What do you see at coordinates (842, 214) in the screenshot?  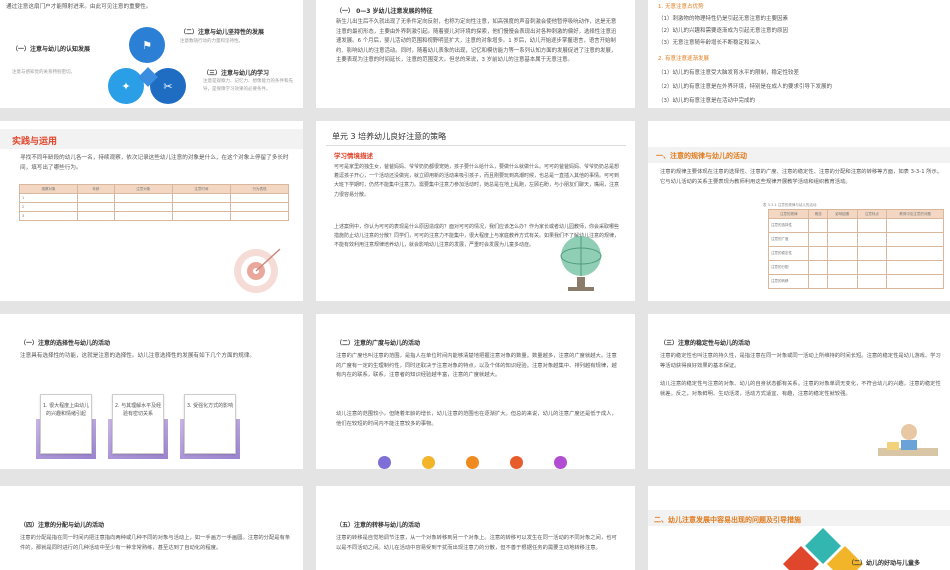 I see `header-factor: 影响因素` at bounding box center [842, 214].